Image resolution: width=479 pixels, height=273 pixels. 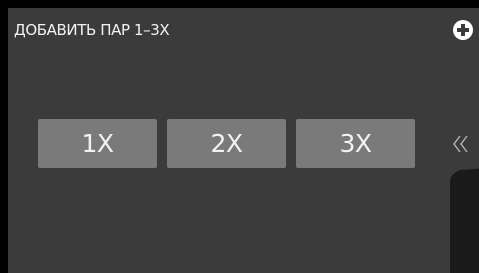 What do you see at coordinates (97, 143) in the screenshot?
I see `multiplier-1x-button: 1X` at bounding box center [97, 143].